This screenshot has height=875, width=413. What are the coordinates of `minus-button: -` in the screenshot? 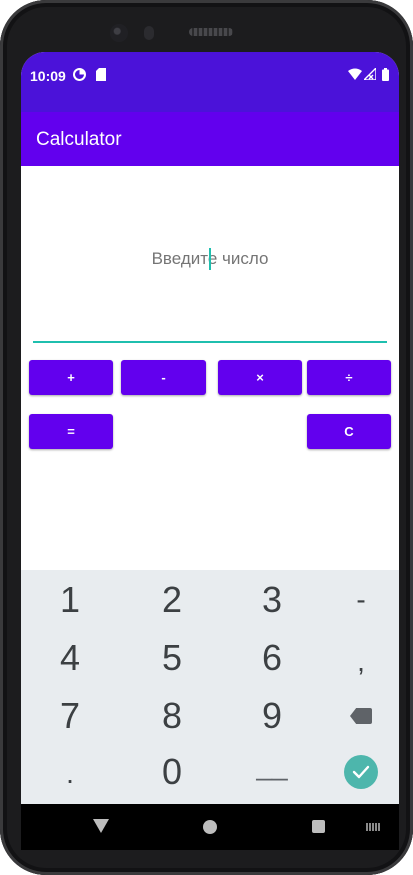 It's located at (163, 377).